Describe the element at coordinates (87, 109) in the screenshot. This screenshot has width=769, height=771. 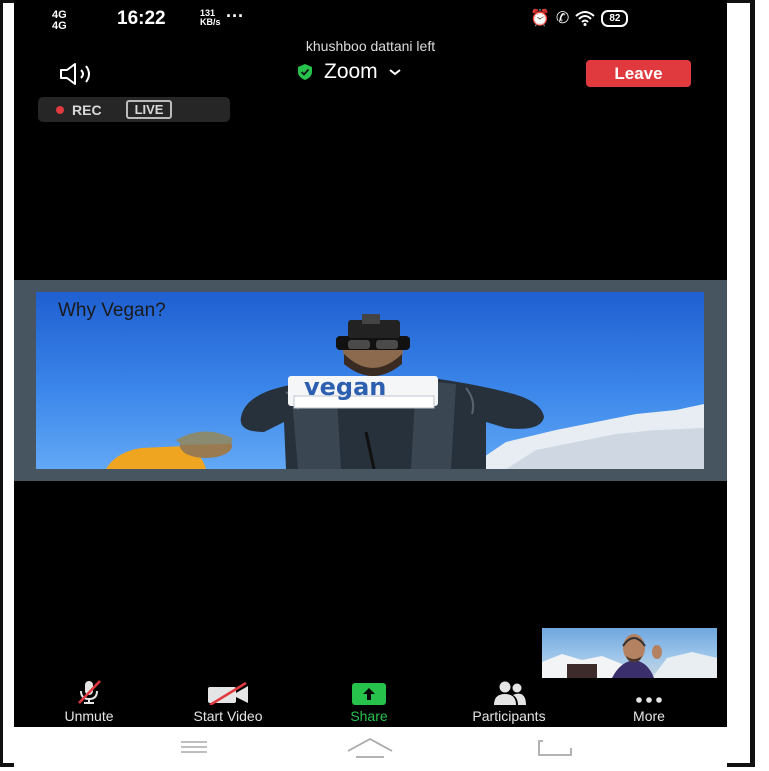
I see `rec-label: REC` at that location.